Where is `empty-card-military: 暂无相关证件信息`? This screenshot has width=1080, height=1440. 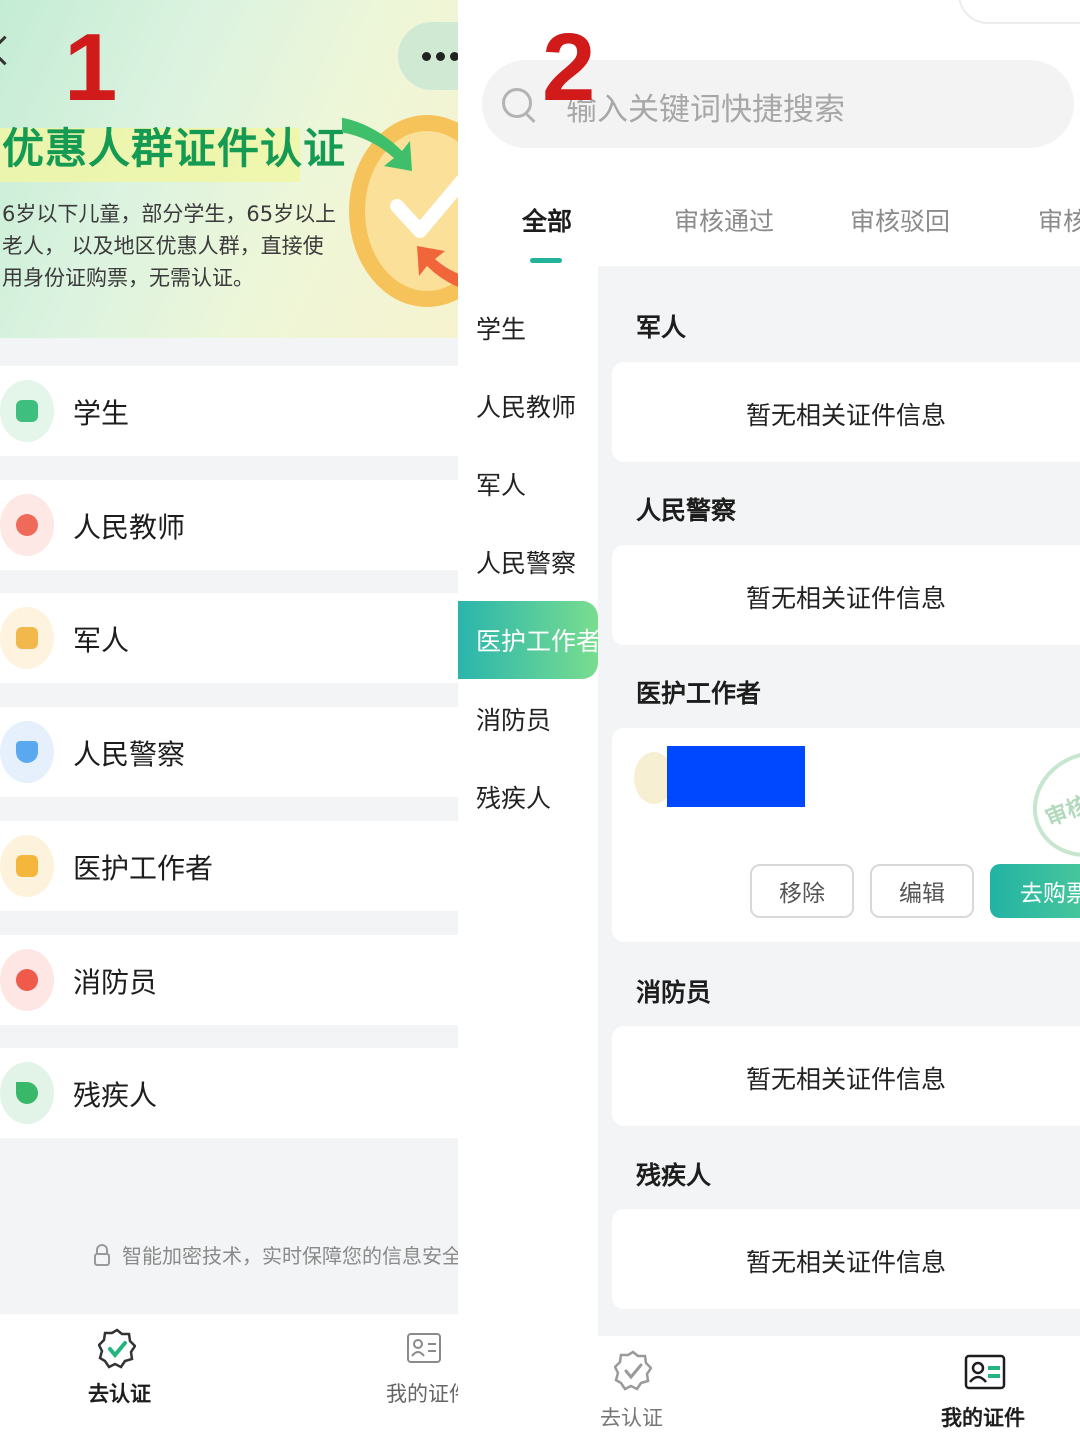 empty-card-military: 暂无相关证件信息 is located at coordinates (846, 412).